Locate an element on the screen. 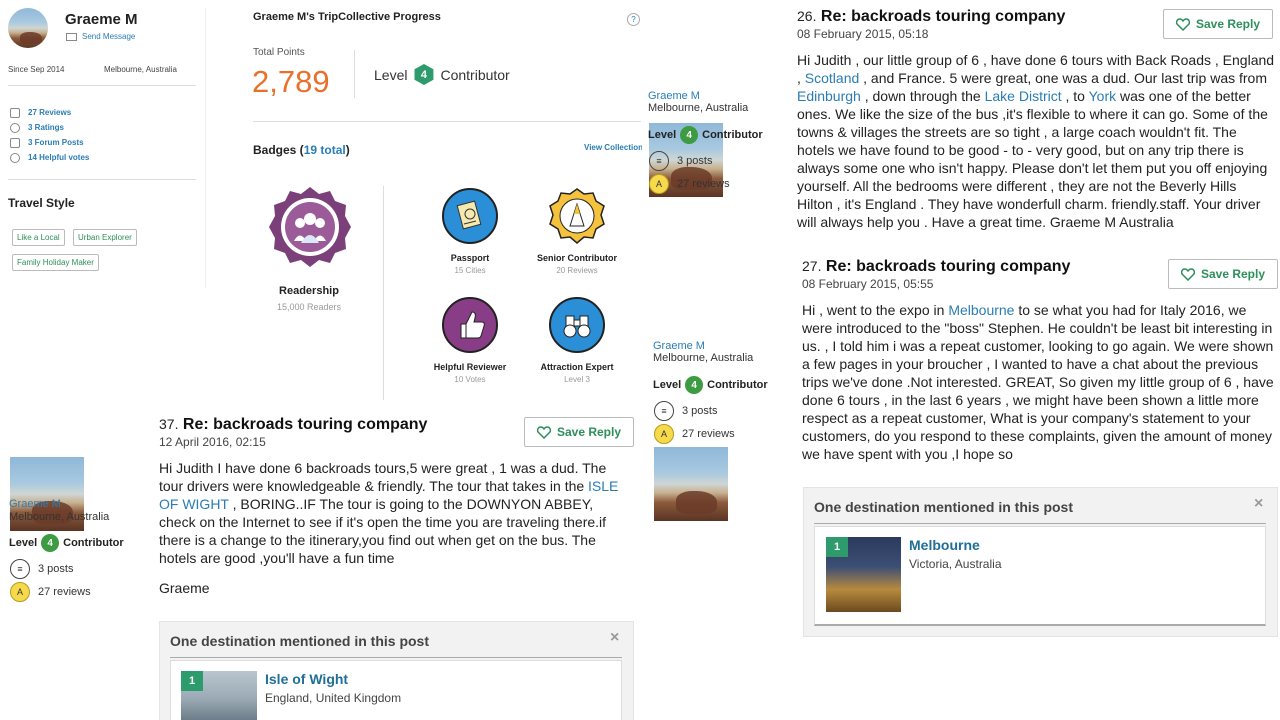 Image resolution: width=1280 pixels, height=720 pixels. badge-subtitle: 15,000 Readers is located at coordinates (309, 307).